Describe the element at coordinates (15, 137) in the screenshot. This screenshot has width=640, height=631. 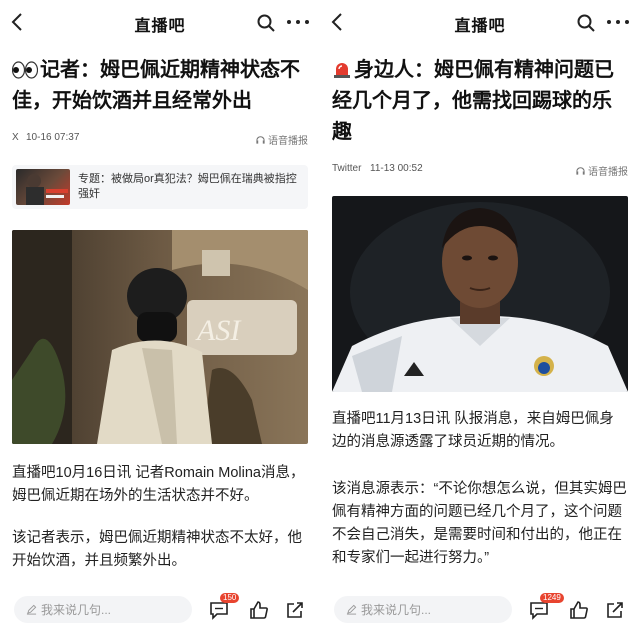
I see `meta-source: X` at that location.